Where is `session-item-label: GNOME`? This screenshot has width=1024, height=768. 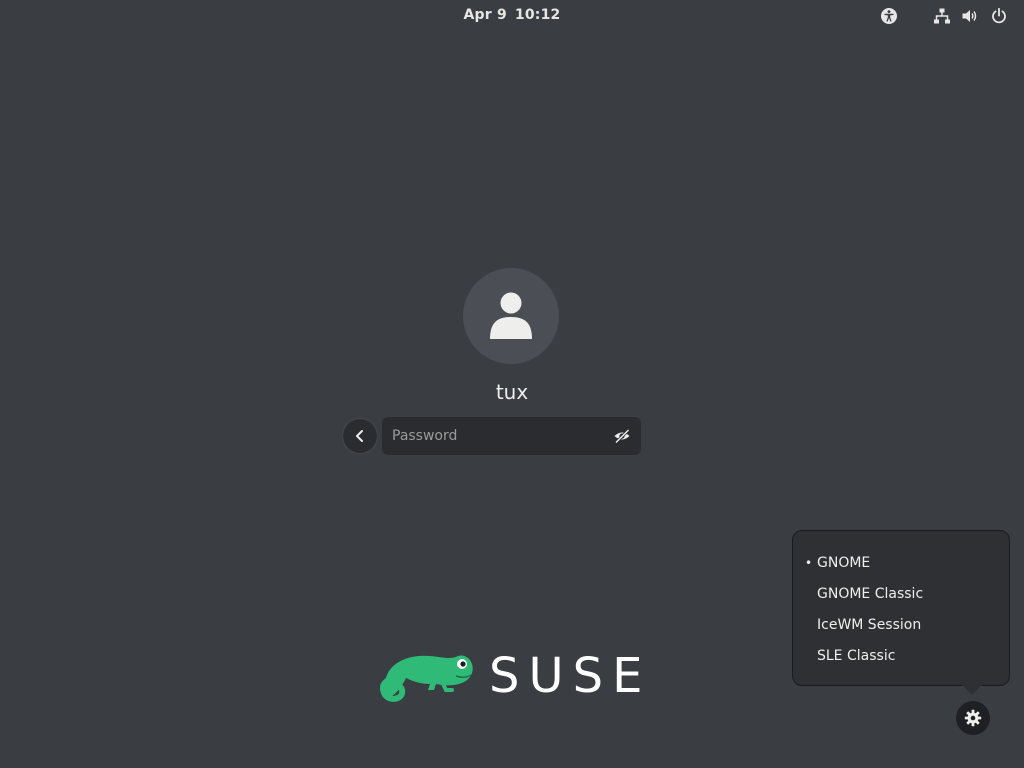 session-item-label: GNOME is located at coordinates (844, 563).